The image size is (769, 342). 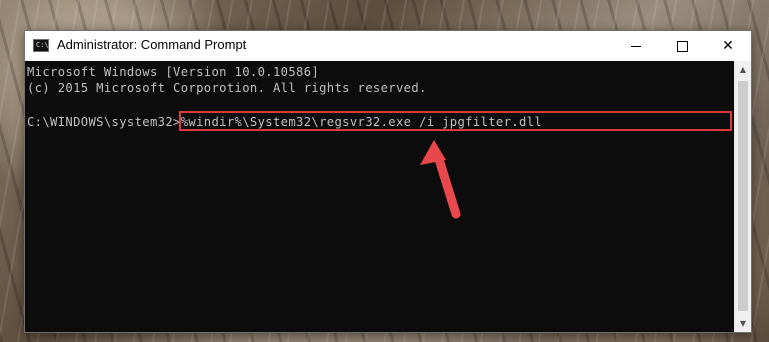 I want to click on command-highlight-box, so click(x=455, y=121).